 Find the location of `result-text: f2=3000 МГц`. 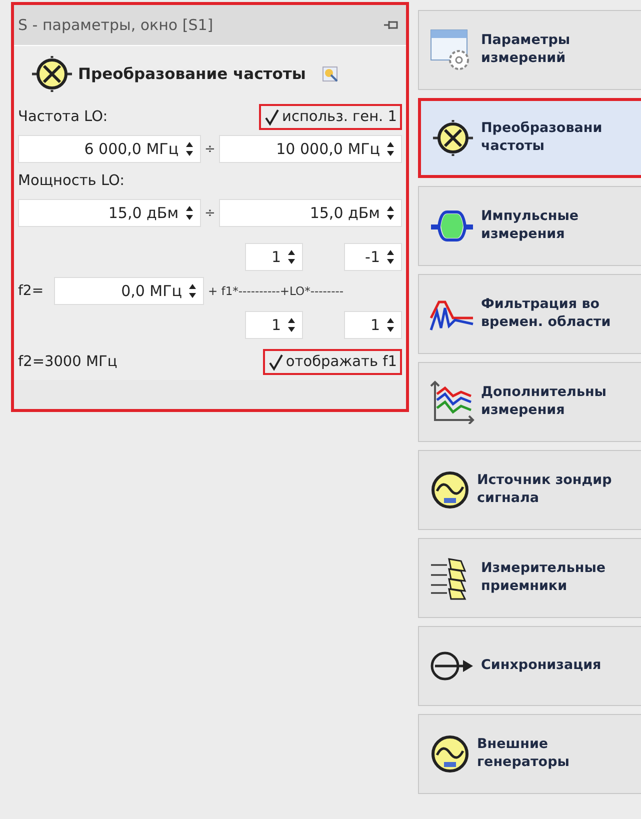

result-text: f2=3000 МГц is located at coordinates (68, 362).